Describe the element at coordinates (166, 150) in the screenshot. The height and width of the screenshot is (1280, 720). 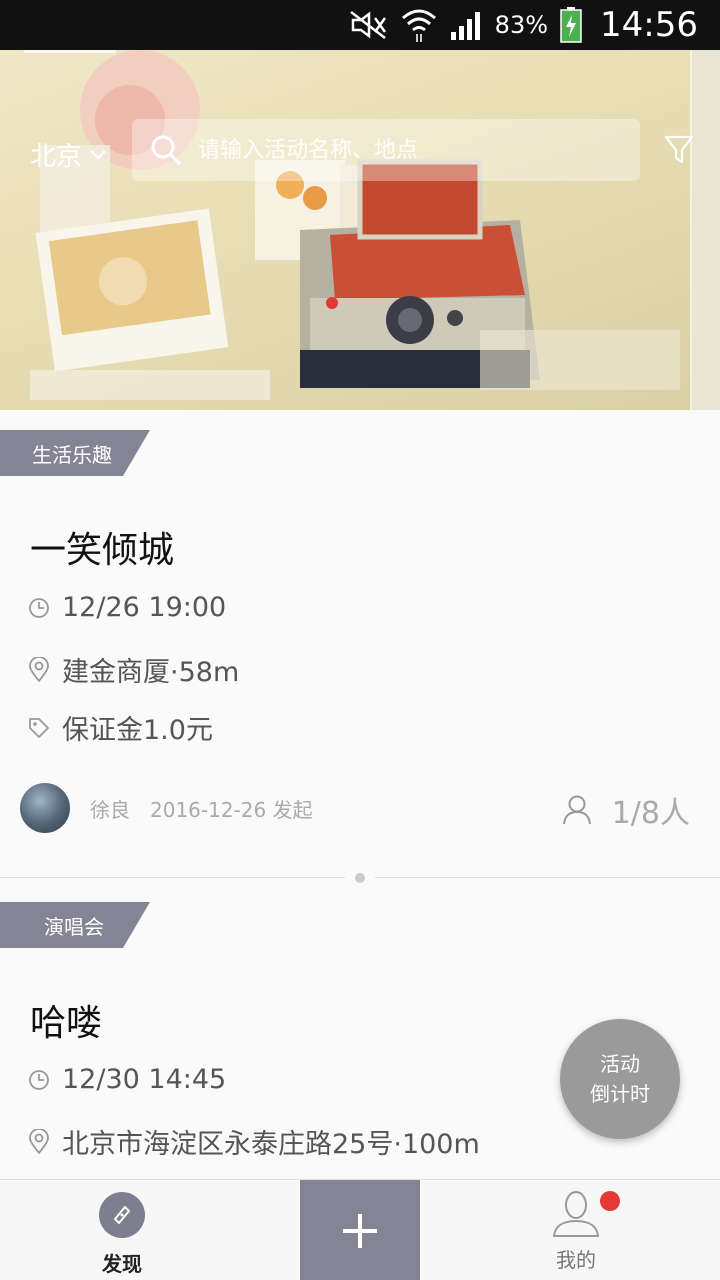
I see `search-icon` at that location.